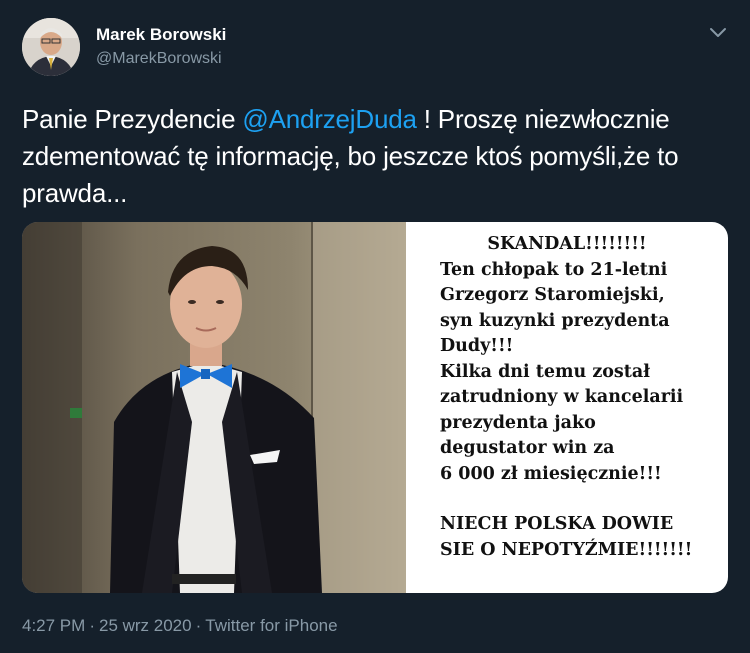 Image resolution: width=750 pixels, height=653 pixels. Describe the element at coordinates (566, 549) in the screenshot. I see `meme-line: SIE O NEPOTYŹMIE!!!!!!!` at that location.